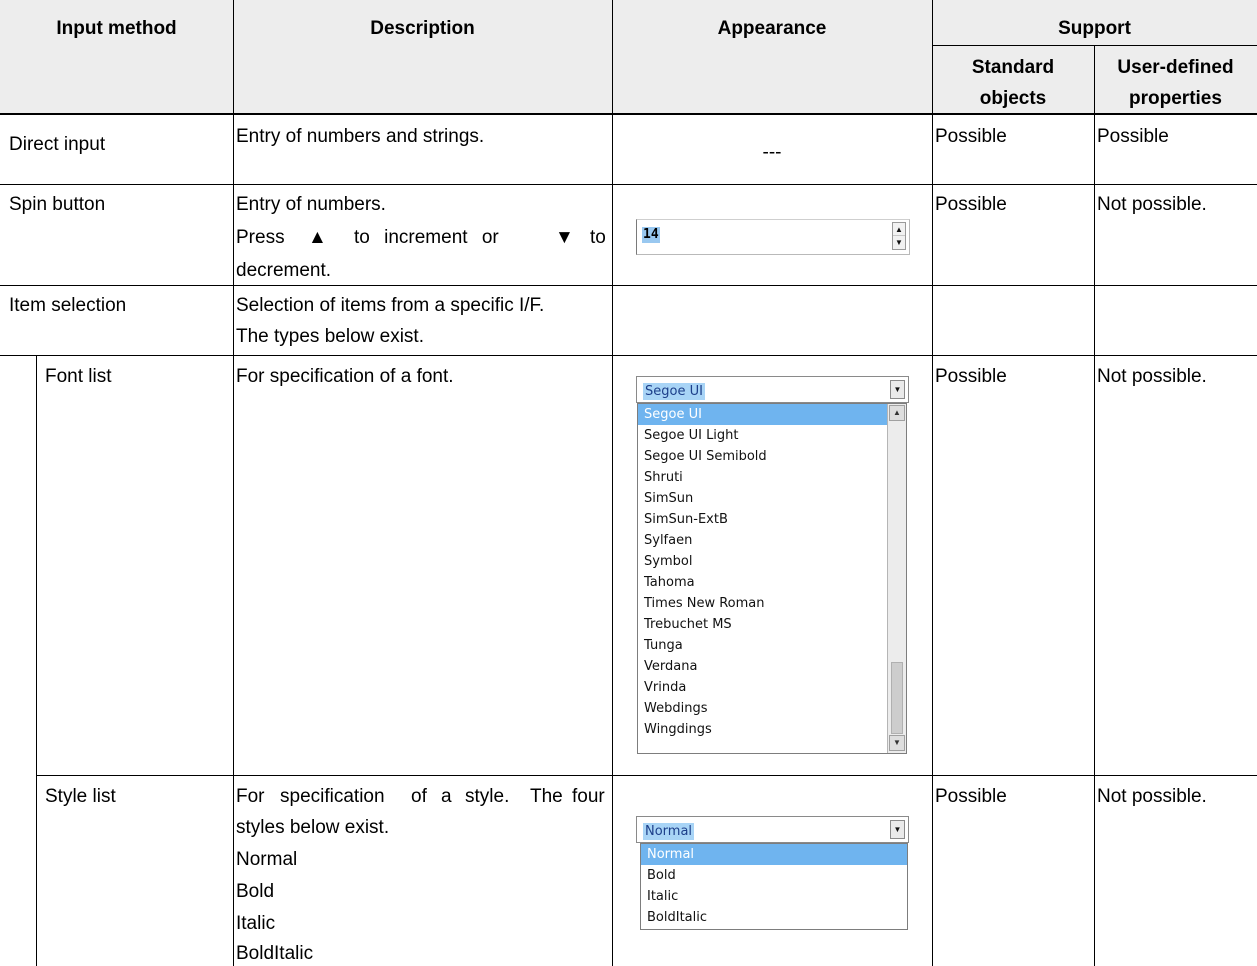  I want to click on font-option: Segoe UI, so click(762, 414).